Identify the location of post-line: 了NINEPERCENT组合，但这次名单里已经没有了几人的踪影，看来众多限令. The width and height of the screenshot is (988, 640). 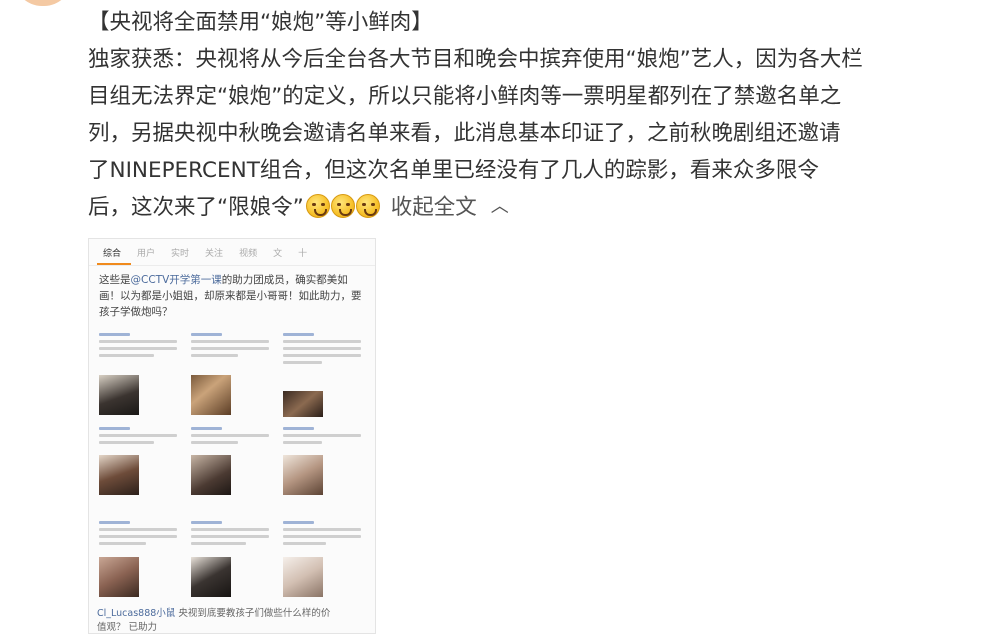
(453, 170).